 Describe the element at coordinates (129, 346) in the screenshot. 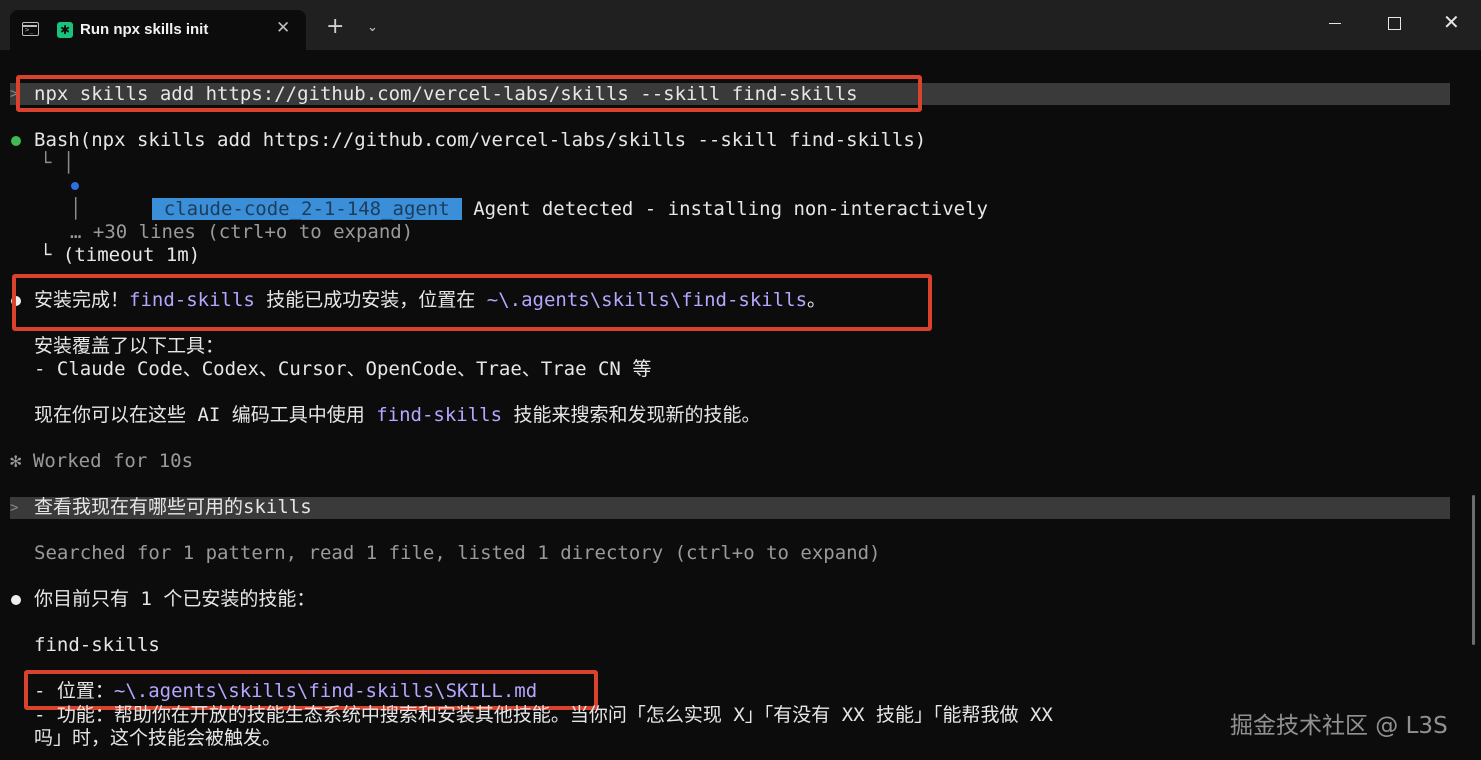

I see `tools-heading: 安装覆盖了以下工具：` at that location.